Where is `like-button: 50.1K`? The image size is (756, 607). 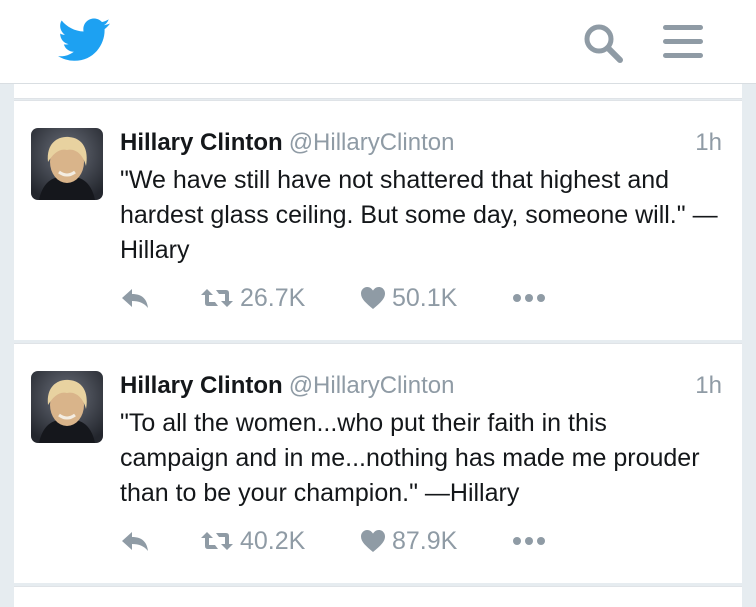
like-button: 50.1K is located at coordinates (408, 298).